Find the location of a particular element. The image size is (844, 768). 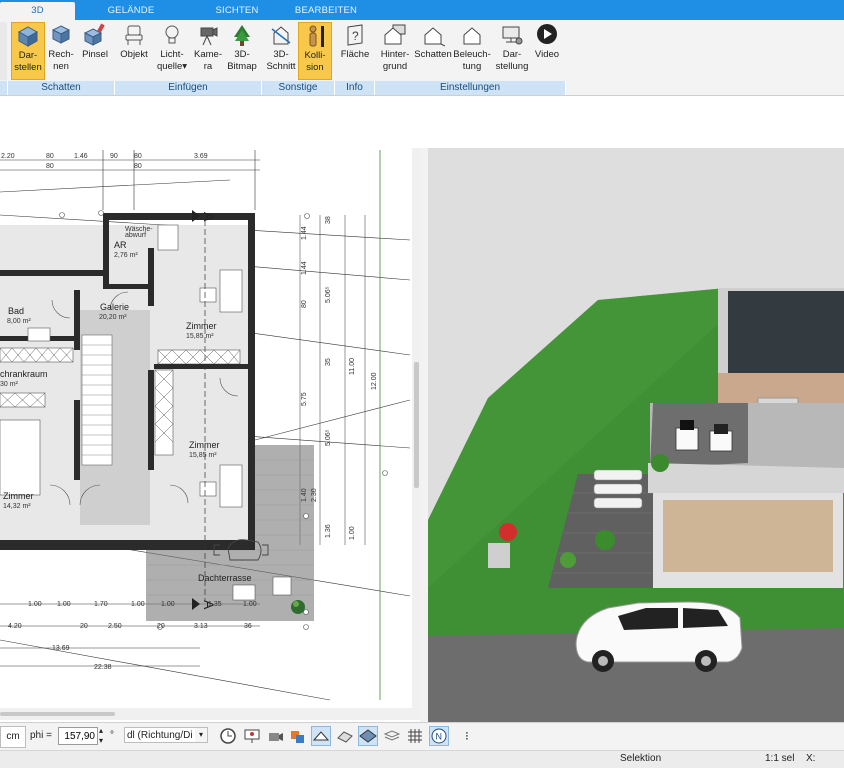

kamera-button: Kame-ra is located at coordinates (208, 51).